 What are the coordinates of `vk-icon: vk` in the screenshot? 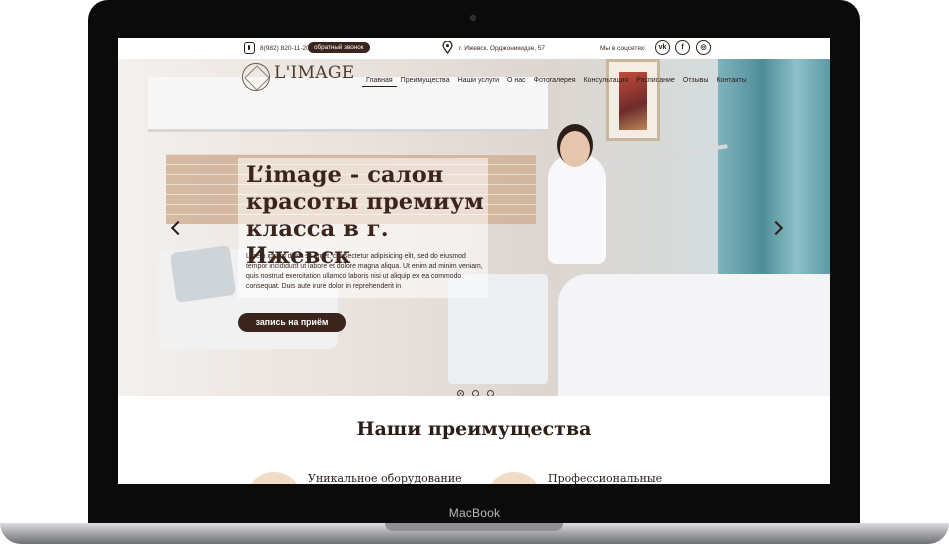 It's located at (662, 47).